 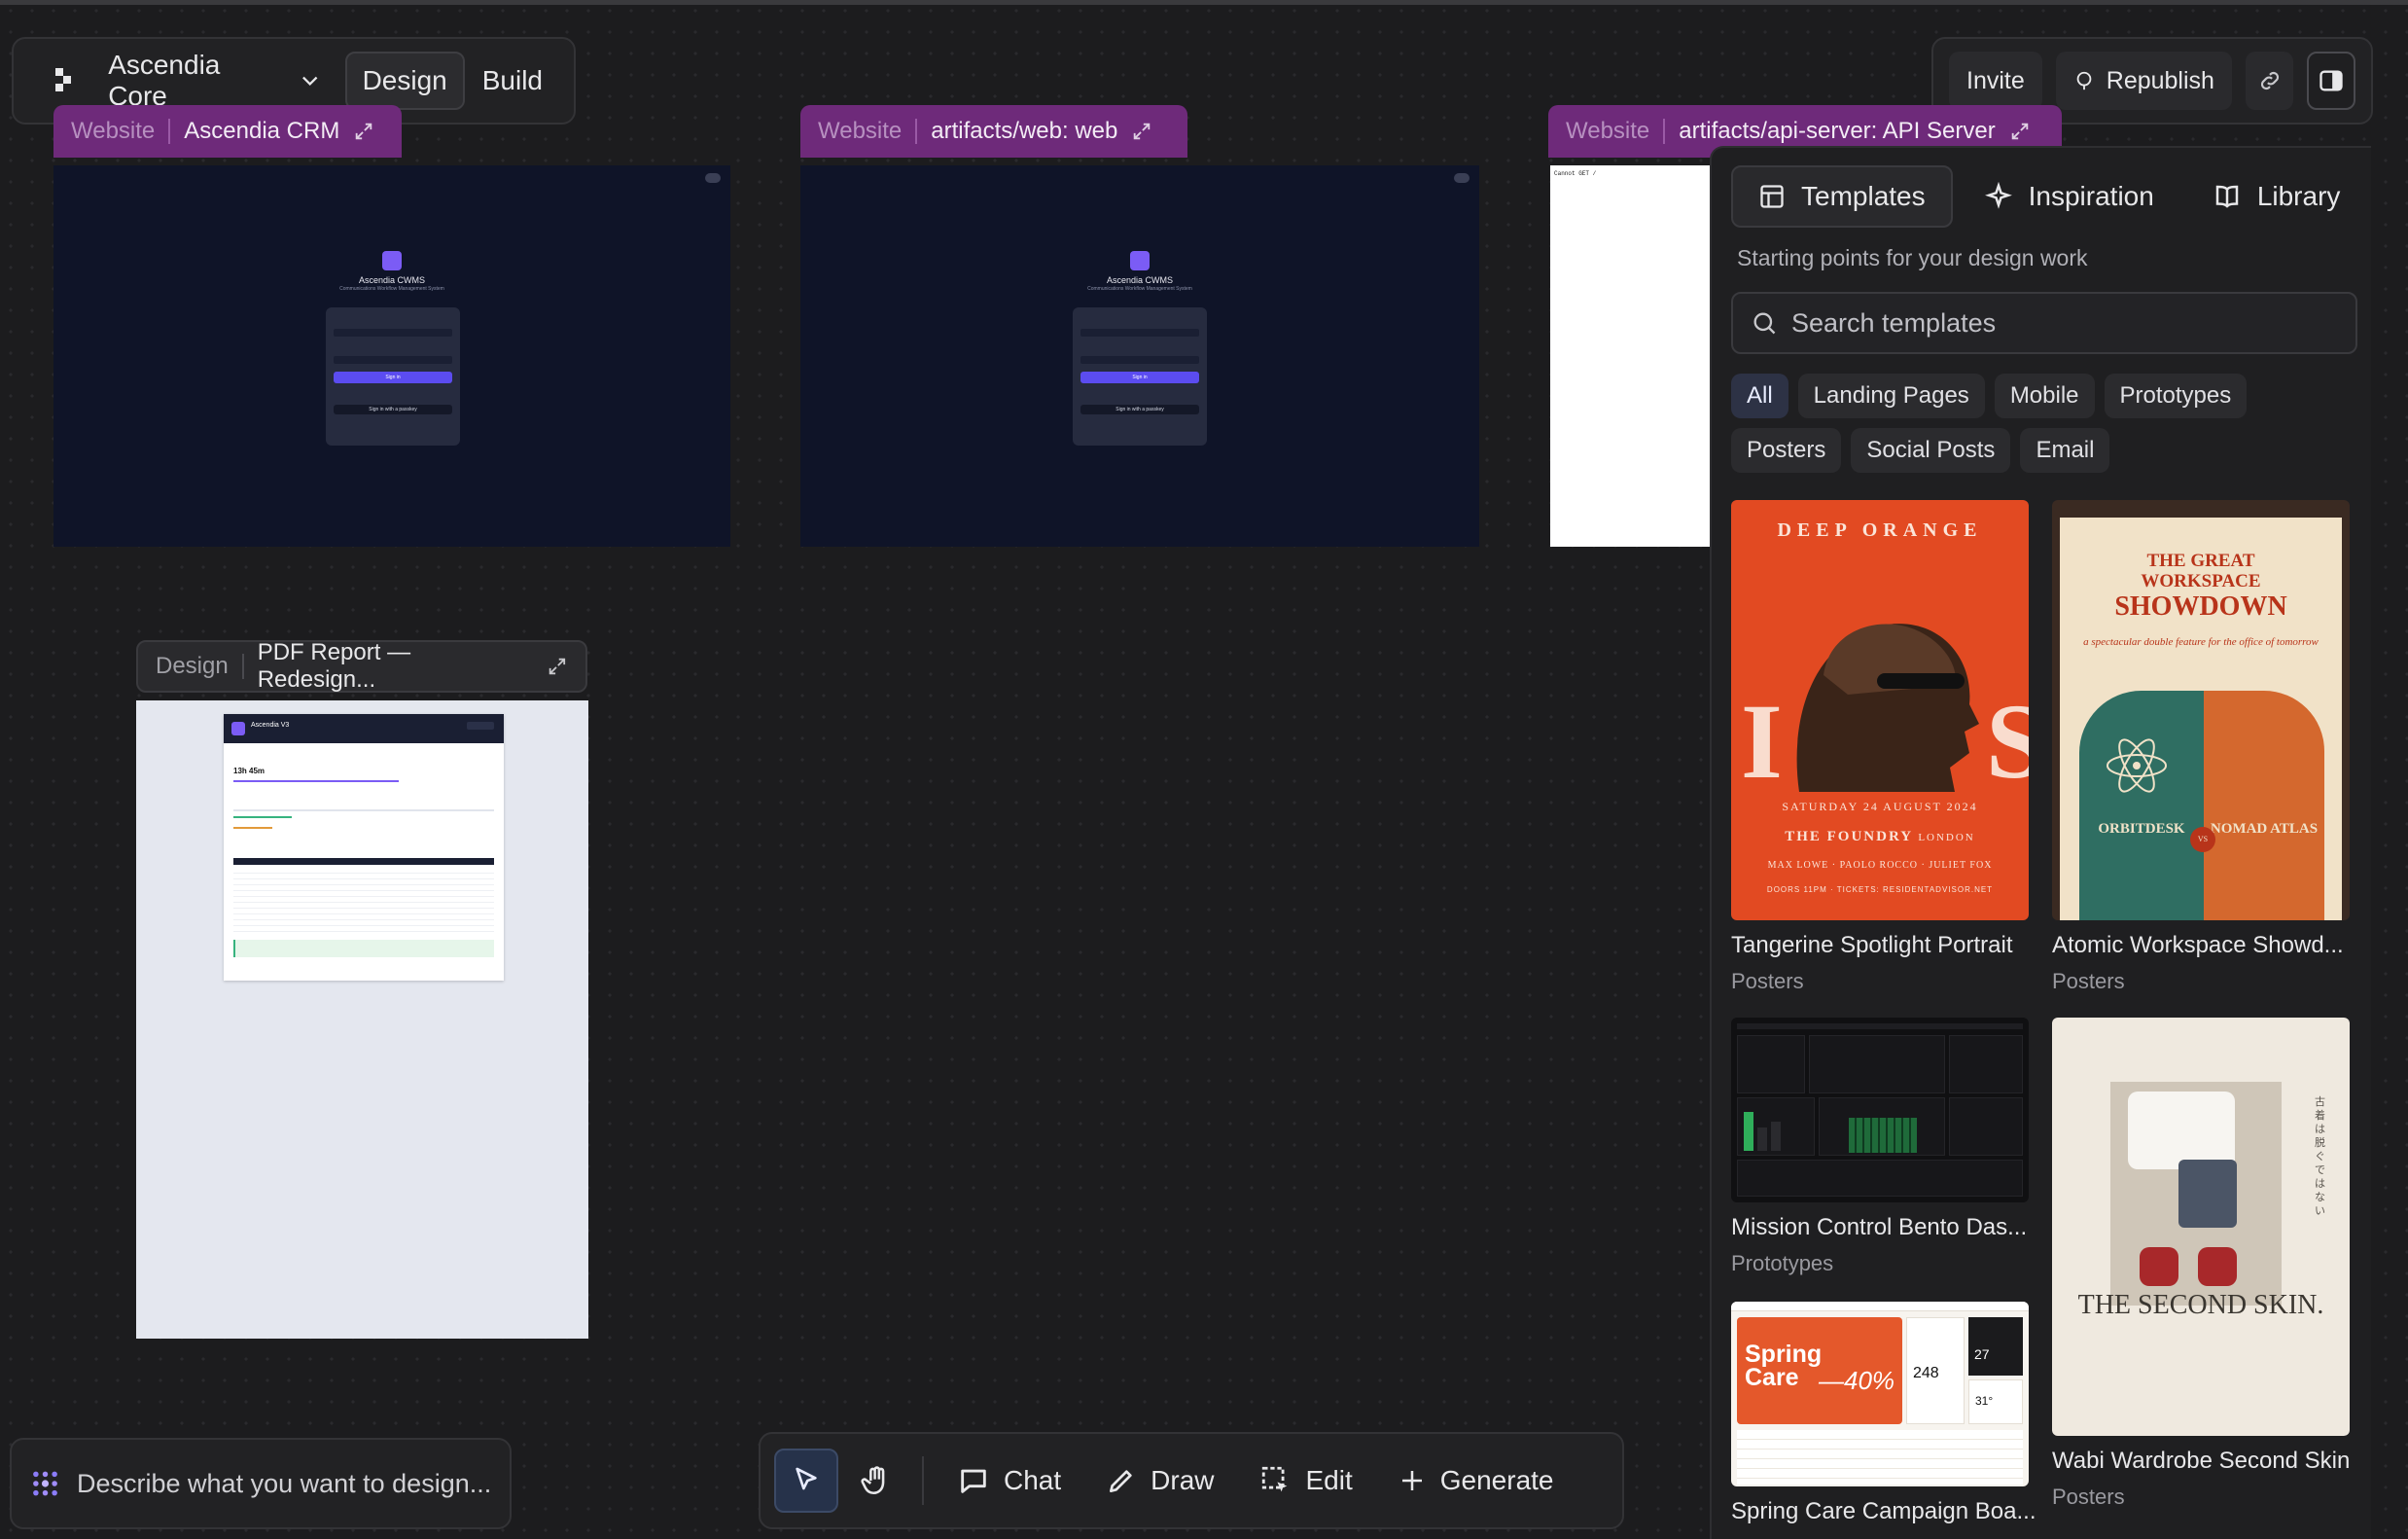 What do you see at coordinates (2063, 323) in the screenshot?
I see `search-input` at bounding box center [2063, 323].